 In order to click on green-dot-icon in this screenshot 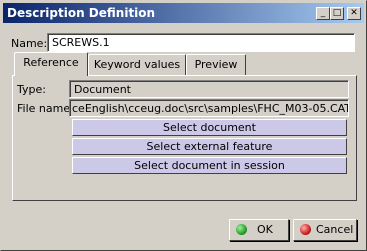, I will do `click(241, 229)`.